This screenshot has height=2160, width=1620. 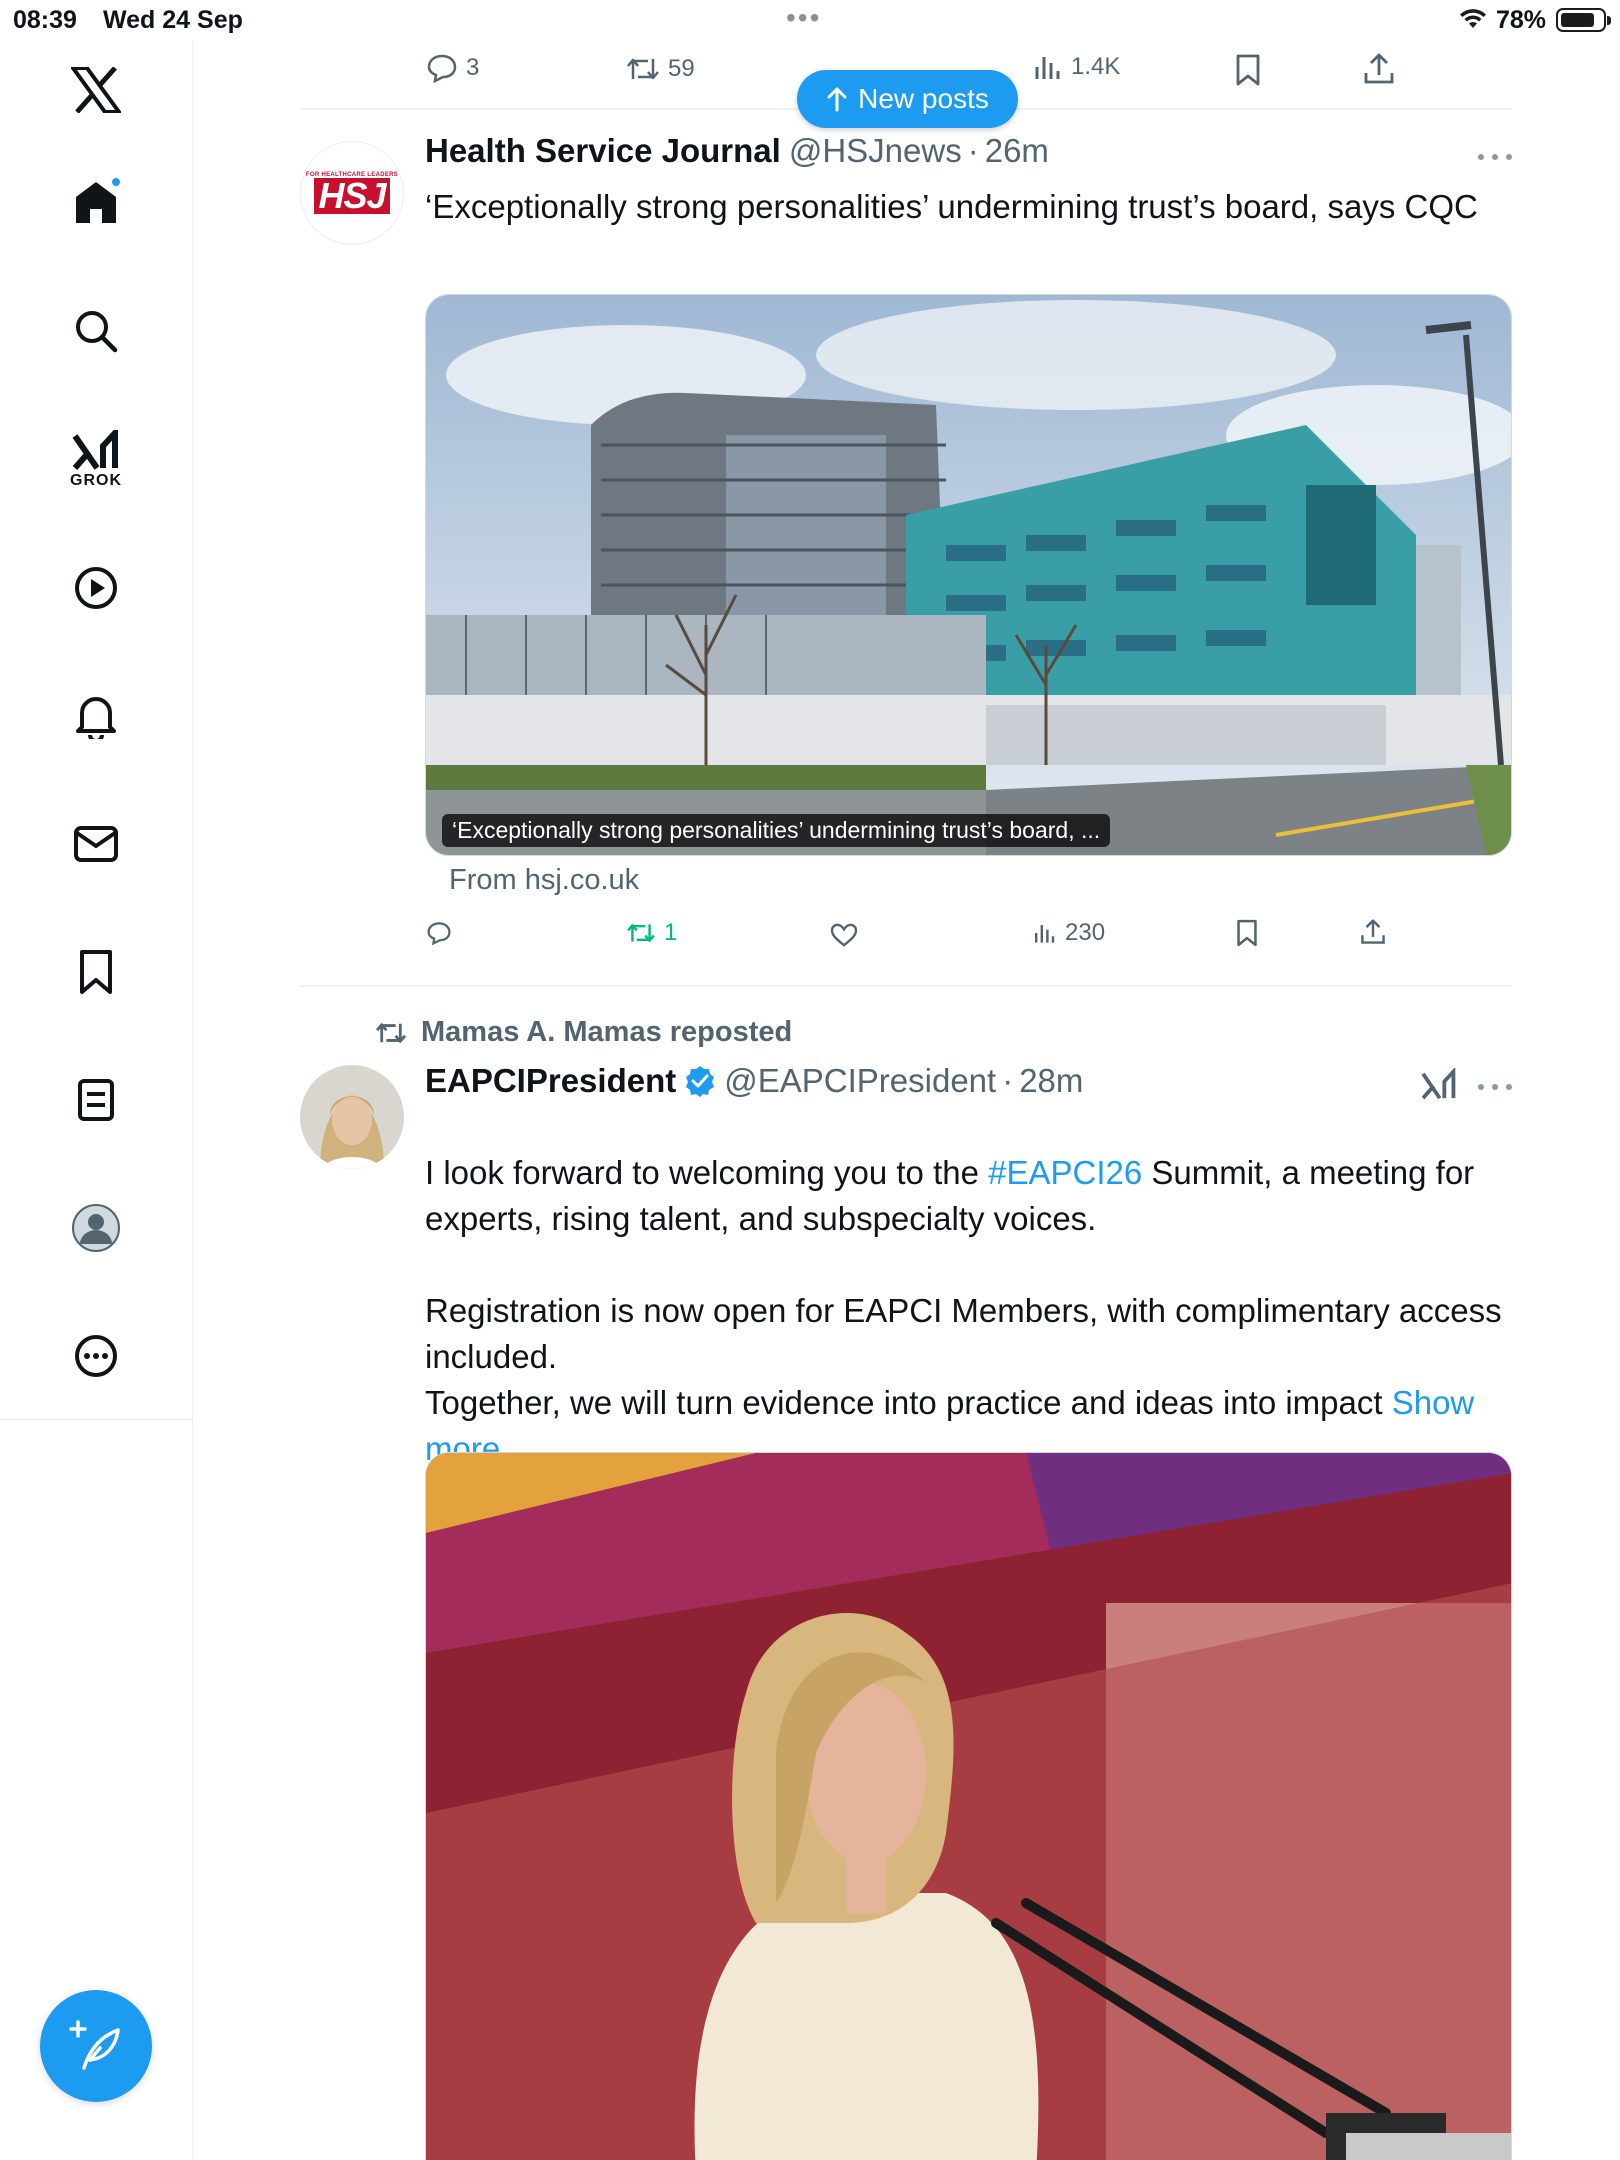 What do you see at coordinates (96, 1356) in the screenshot?
I see `more-options-icon` at bounding box center [96, 1356].